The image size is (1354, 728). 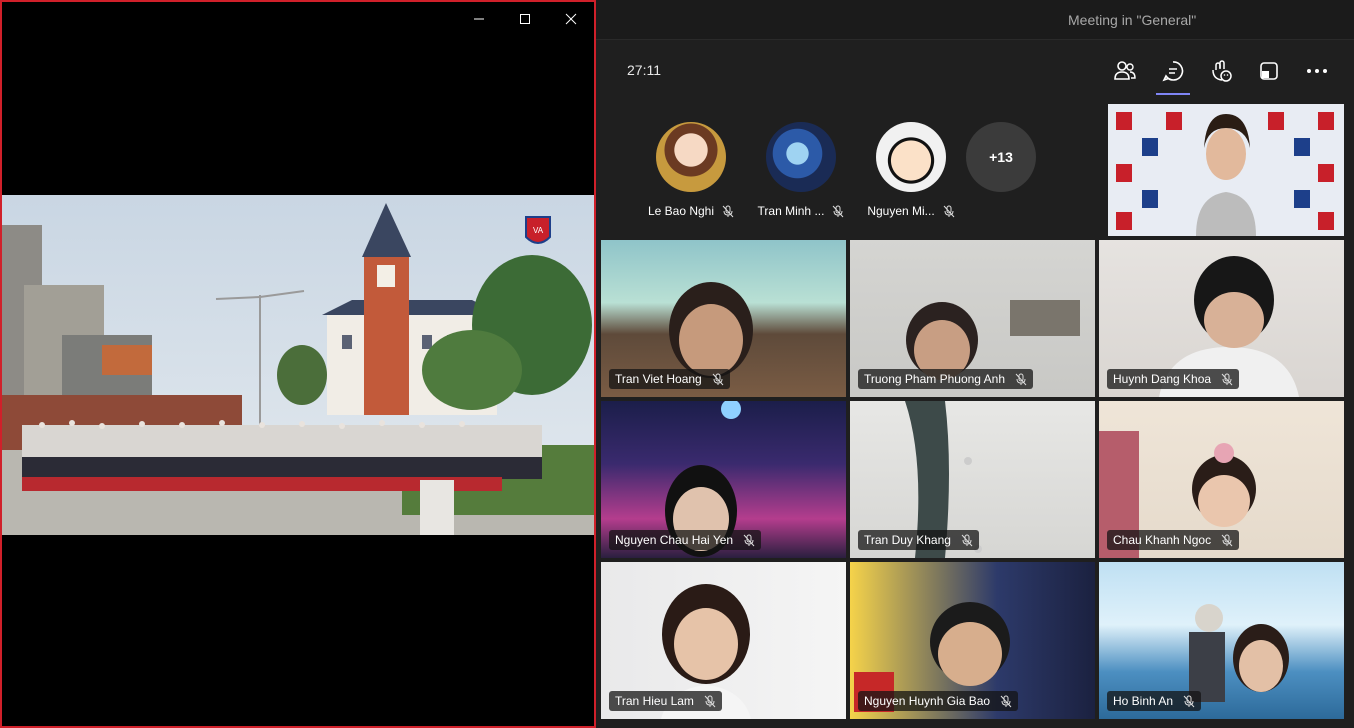 I want to click on participant-name: Truong Pham Phuong Anh, so click(x=934, y=379).